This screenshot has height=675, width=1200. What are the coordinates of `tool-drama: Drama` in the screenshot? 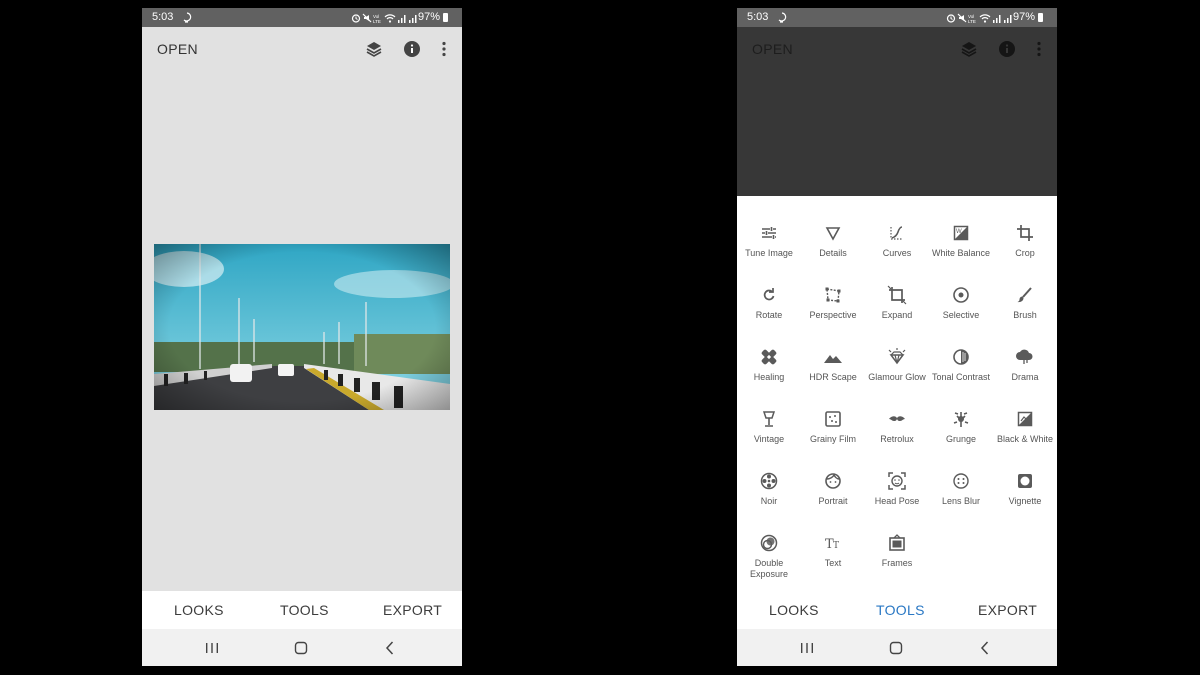 It's located at (1025, 365).